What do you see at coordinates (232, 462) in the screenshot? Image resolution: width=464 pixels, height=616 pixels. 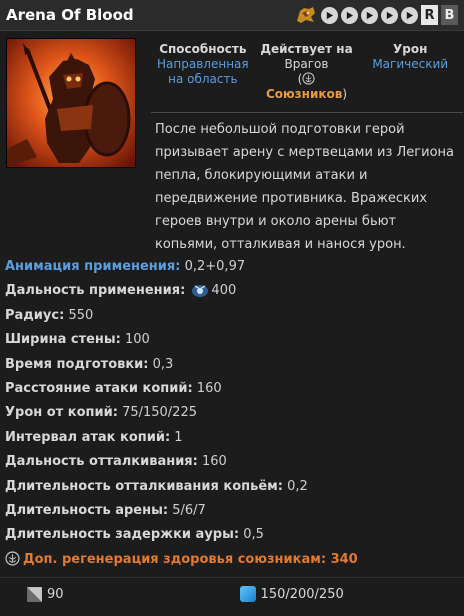 I see `stat-row: Дальность отталкивания: 160` at bounding box center [232, 462].